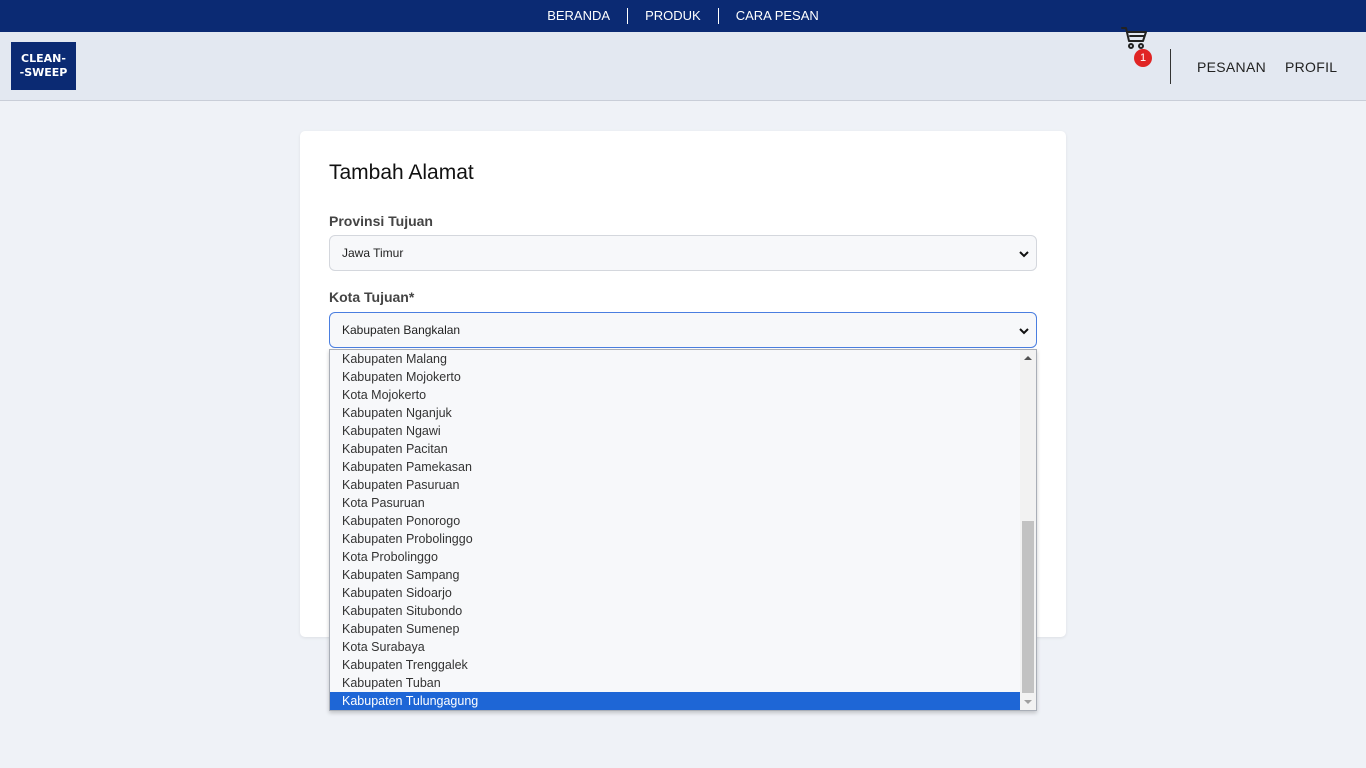 The width and height of the screenshot is (1366, 768). What do you see at coordinates (683, 330) in the screenshot?
I see `city-select: Kabupaten Bangkalan` at bounding box center [683, 330].